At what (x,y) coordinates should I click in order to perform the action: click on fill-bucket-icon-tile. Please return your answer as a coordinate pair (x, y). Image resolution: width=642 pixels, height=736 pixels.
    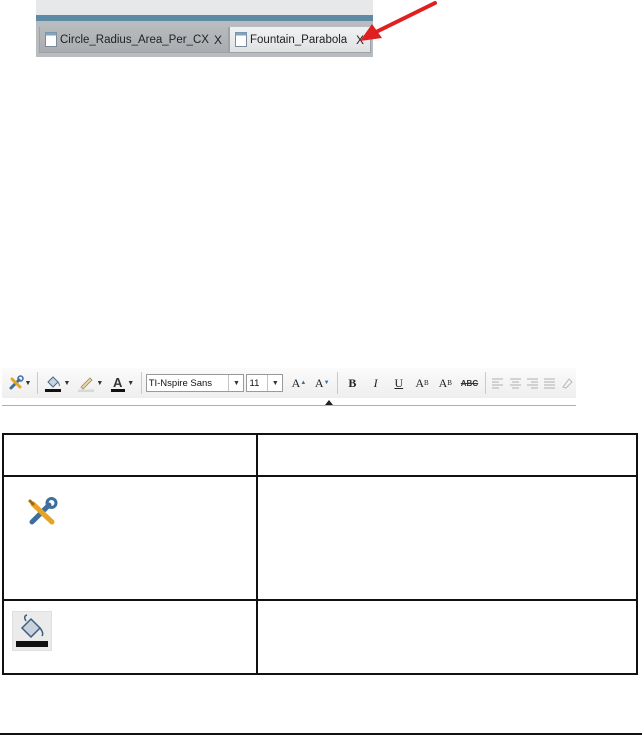
    Looking at the image, I should click on (32, 631).